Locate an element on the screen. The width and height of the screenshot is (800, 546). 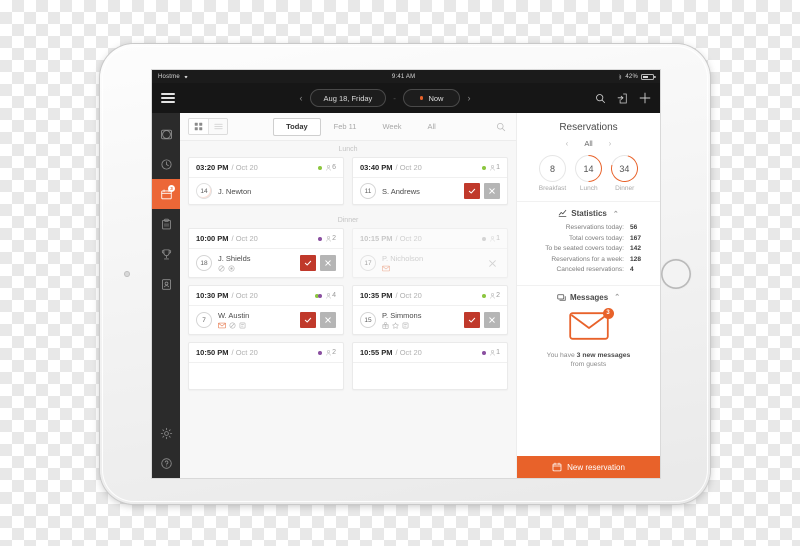
reservation-card: 10:15 PM / Oct 20 1 17 P. Nicholson is located at coordinates (430, 253).